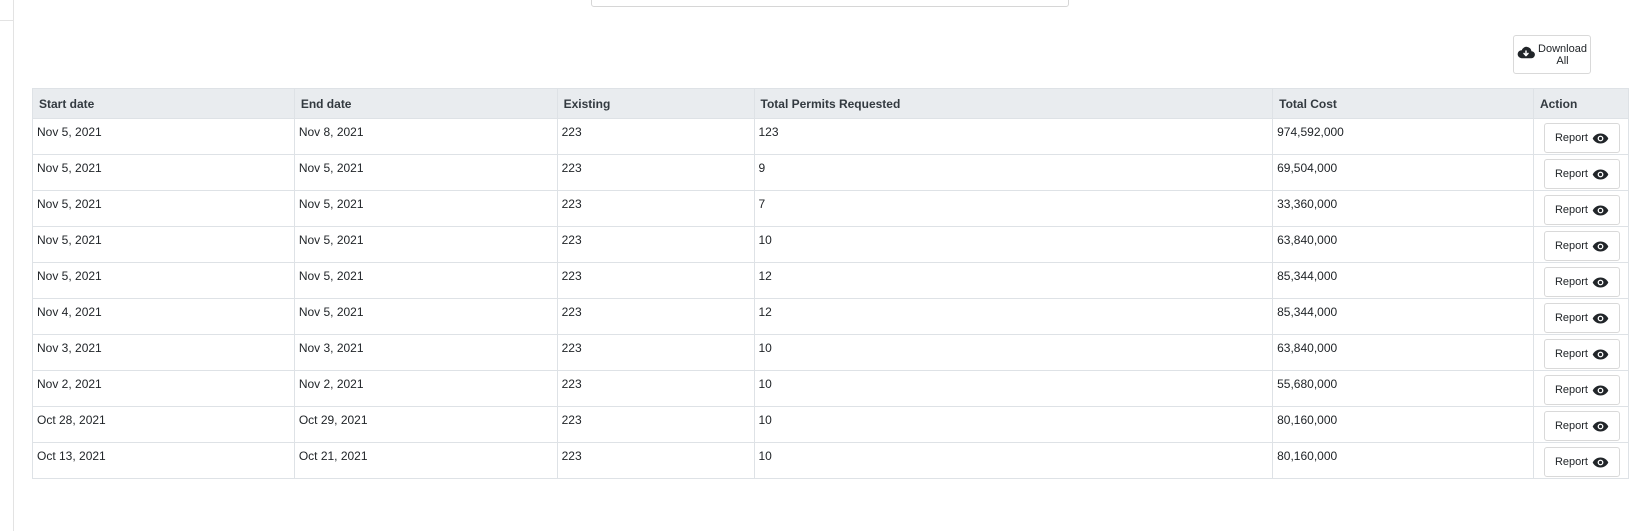 The width and height of the screenshot is (1646, 531). What do you see at coordinates (13, 265) in the screenshot?
I see `left-rail-divider` at bounding box center [13, 265].